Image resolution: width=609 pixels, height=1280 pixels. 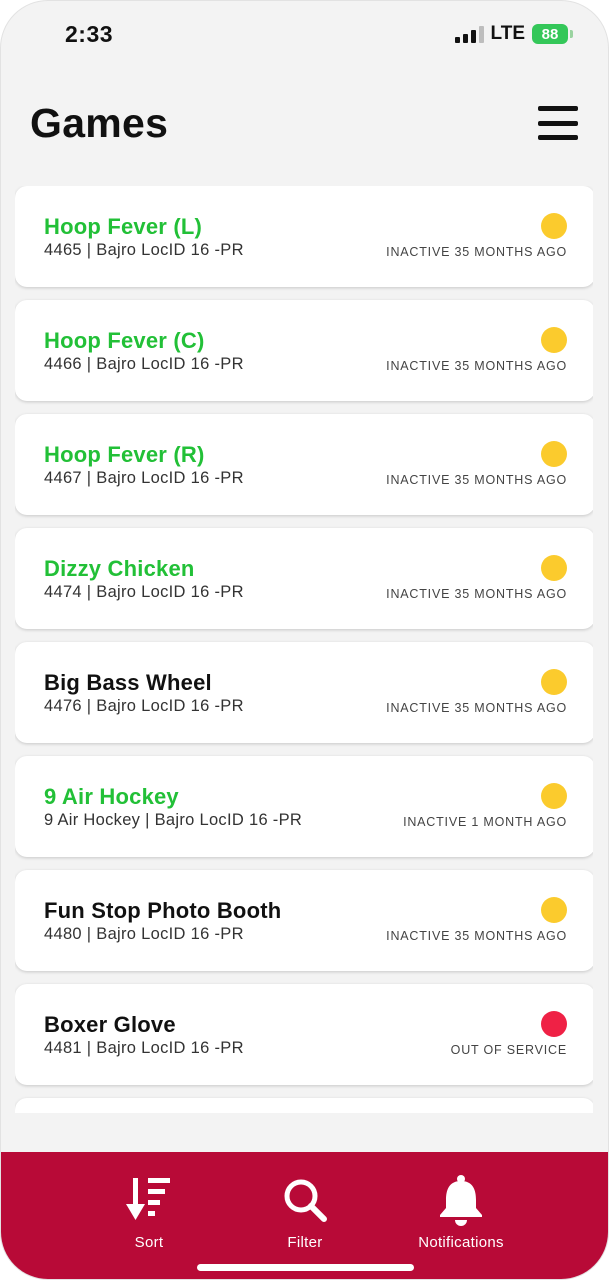 I want to click on cellular-signal-icon, so click(x=469, y=34).